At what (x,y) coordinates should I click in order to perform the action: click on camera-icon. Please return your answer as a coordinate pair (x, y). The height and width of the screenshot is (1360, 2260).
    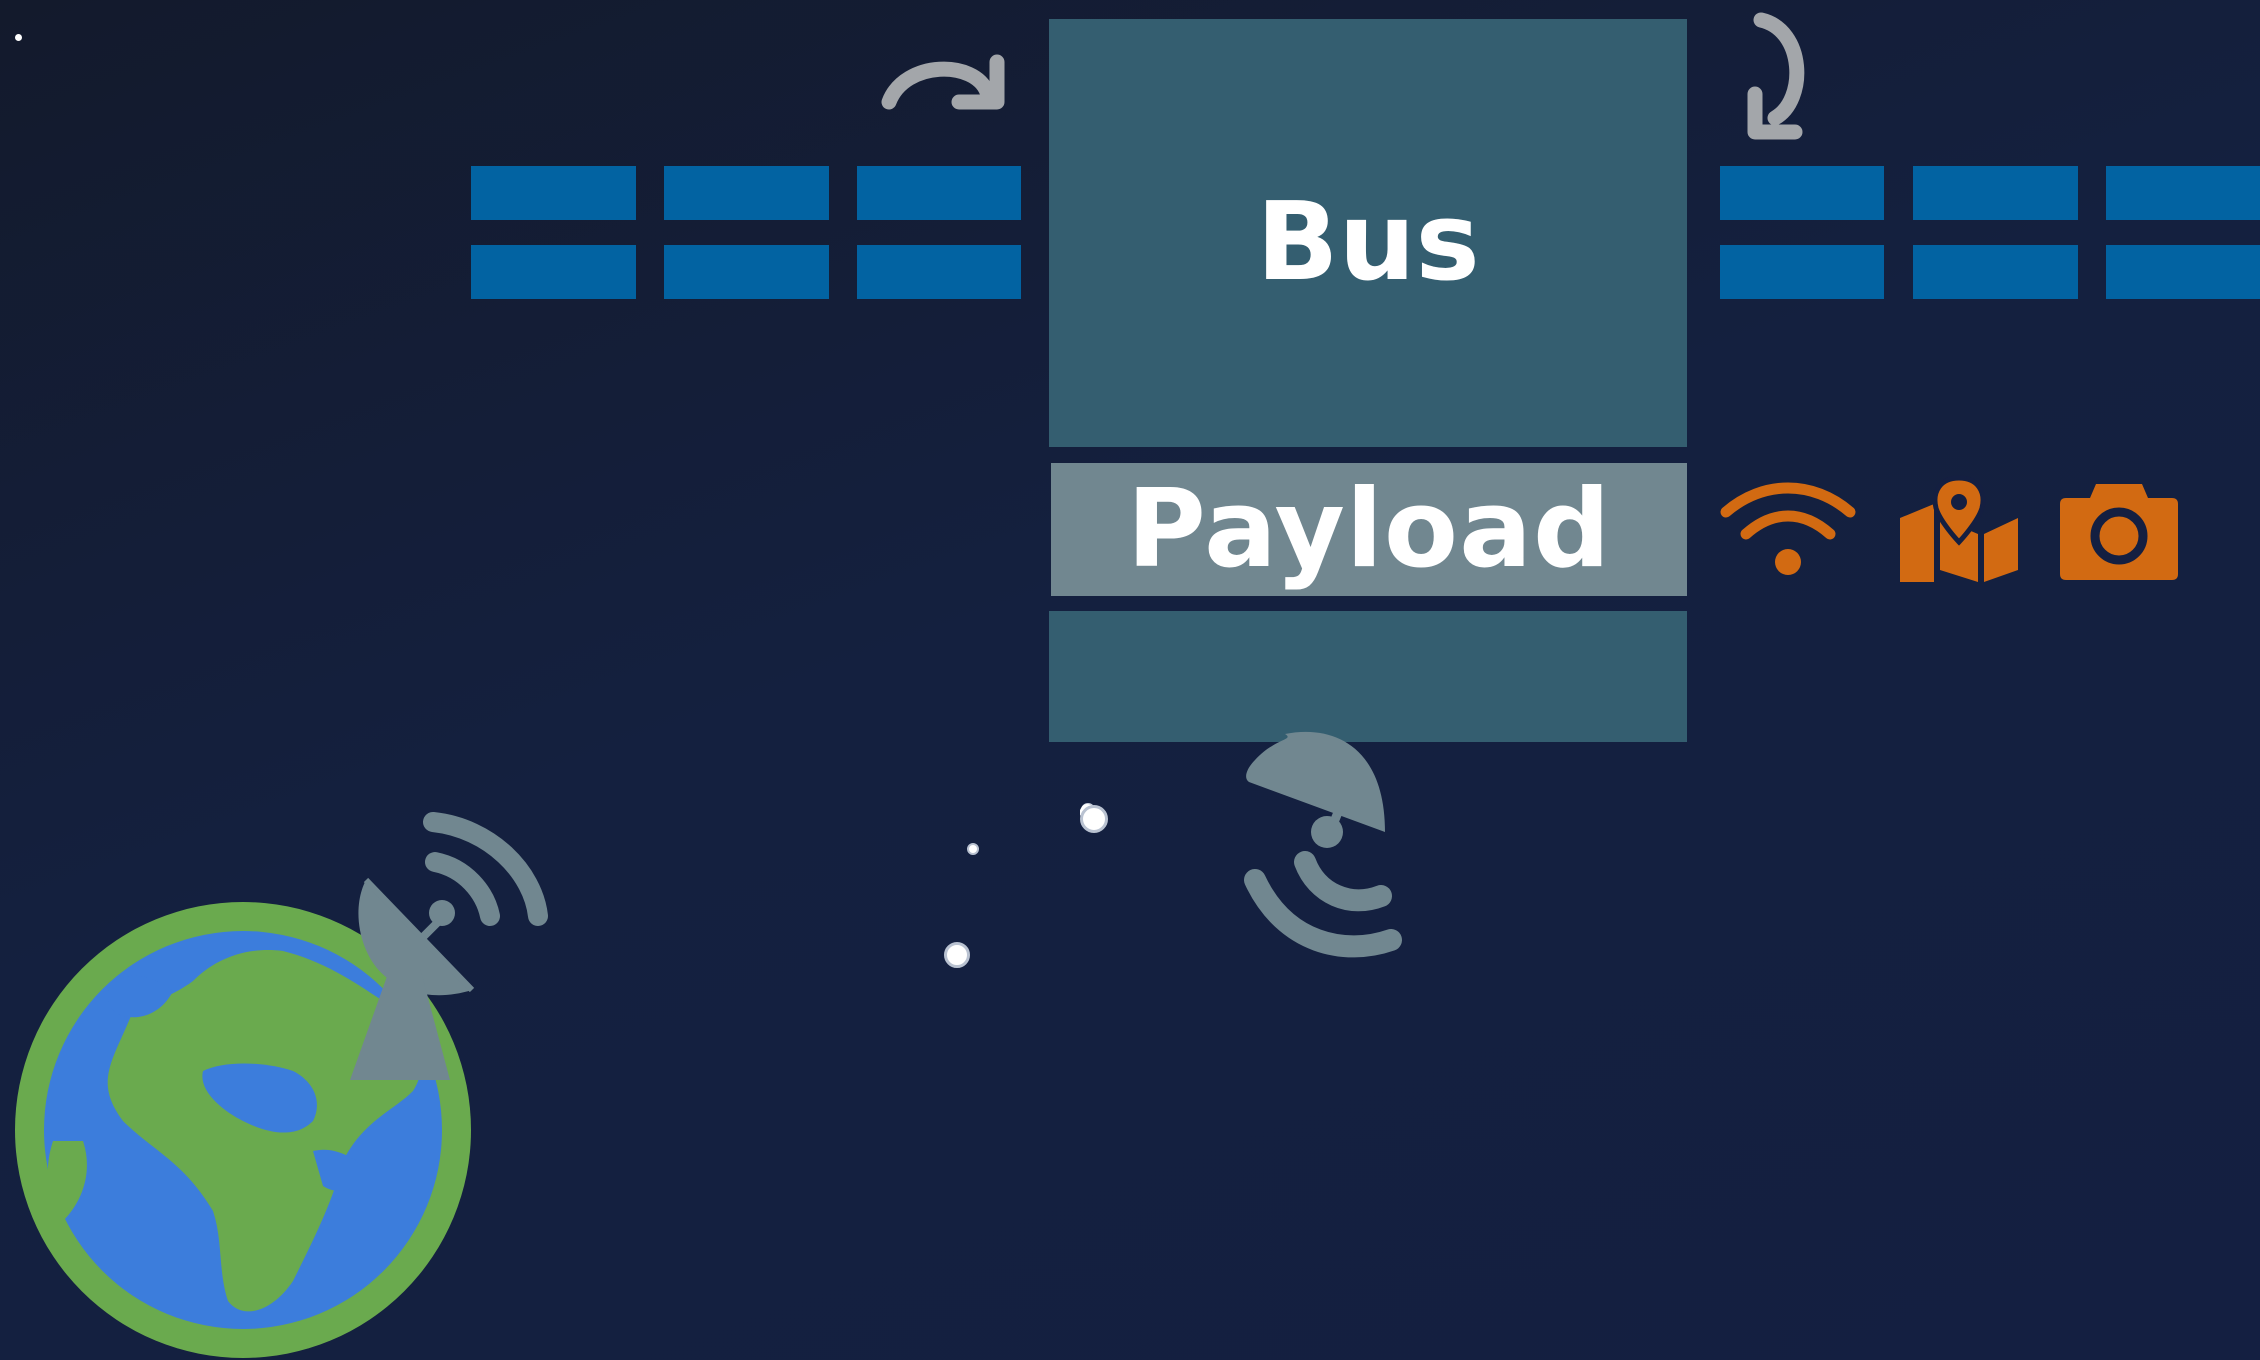
    Looking at the image, I should click on (2119, 532).